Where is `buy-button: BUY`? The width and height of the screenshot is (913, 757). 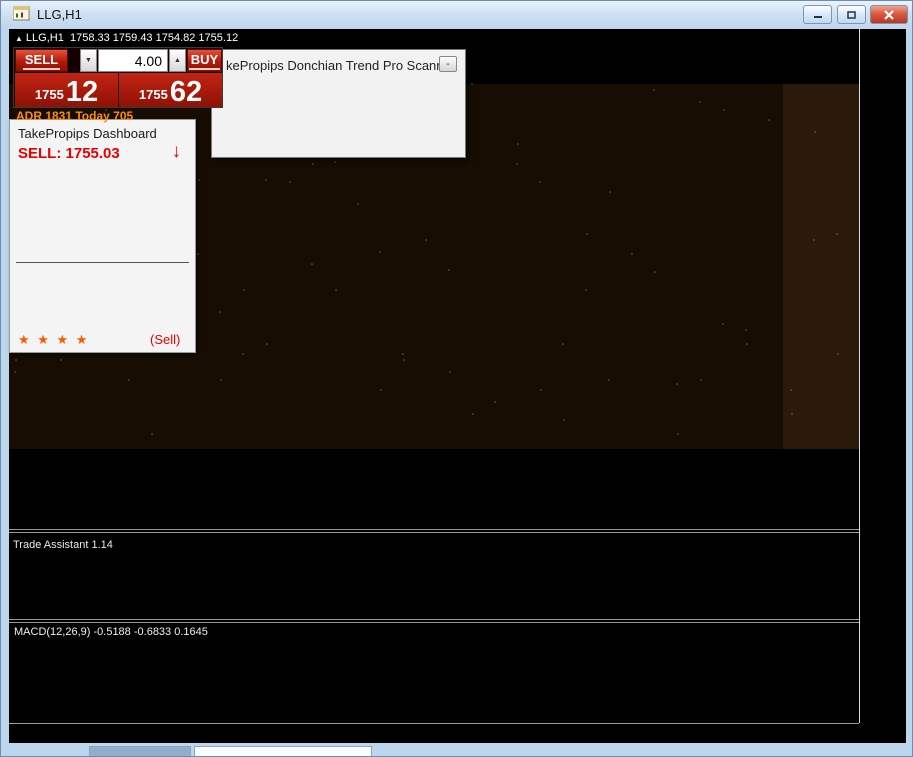 buy-button: BUY is located at coordinates (204, 60).